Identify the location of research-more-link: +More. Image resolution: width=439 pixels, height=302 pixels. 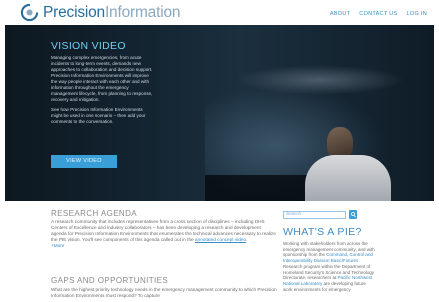
(57, 245).